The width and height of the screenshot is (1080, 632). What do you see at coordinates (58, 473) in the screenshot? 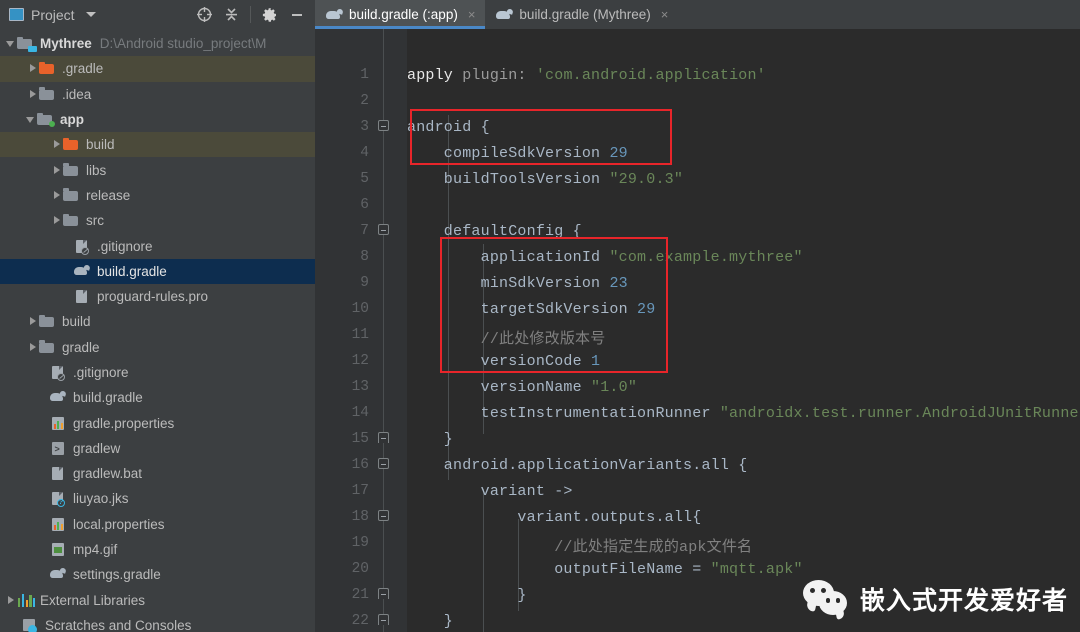
I see `text-file-icon` at bounding box center [58, 473].